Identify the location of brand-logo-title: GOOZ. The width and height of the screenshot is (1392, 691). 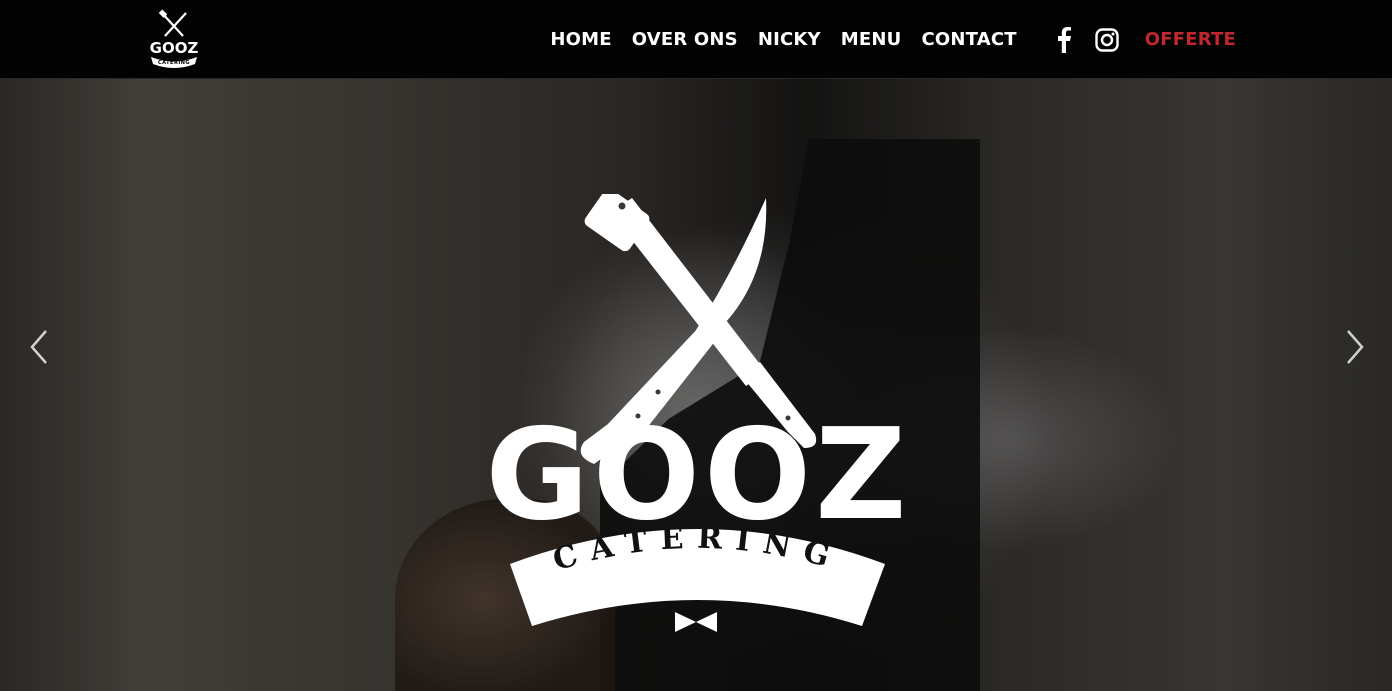
(174, 48).